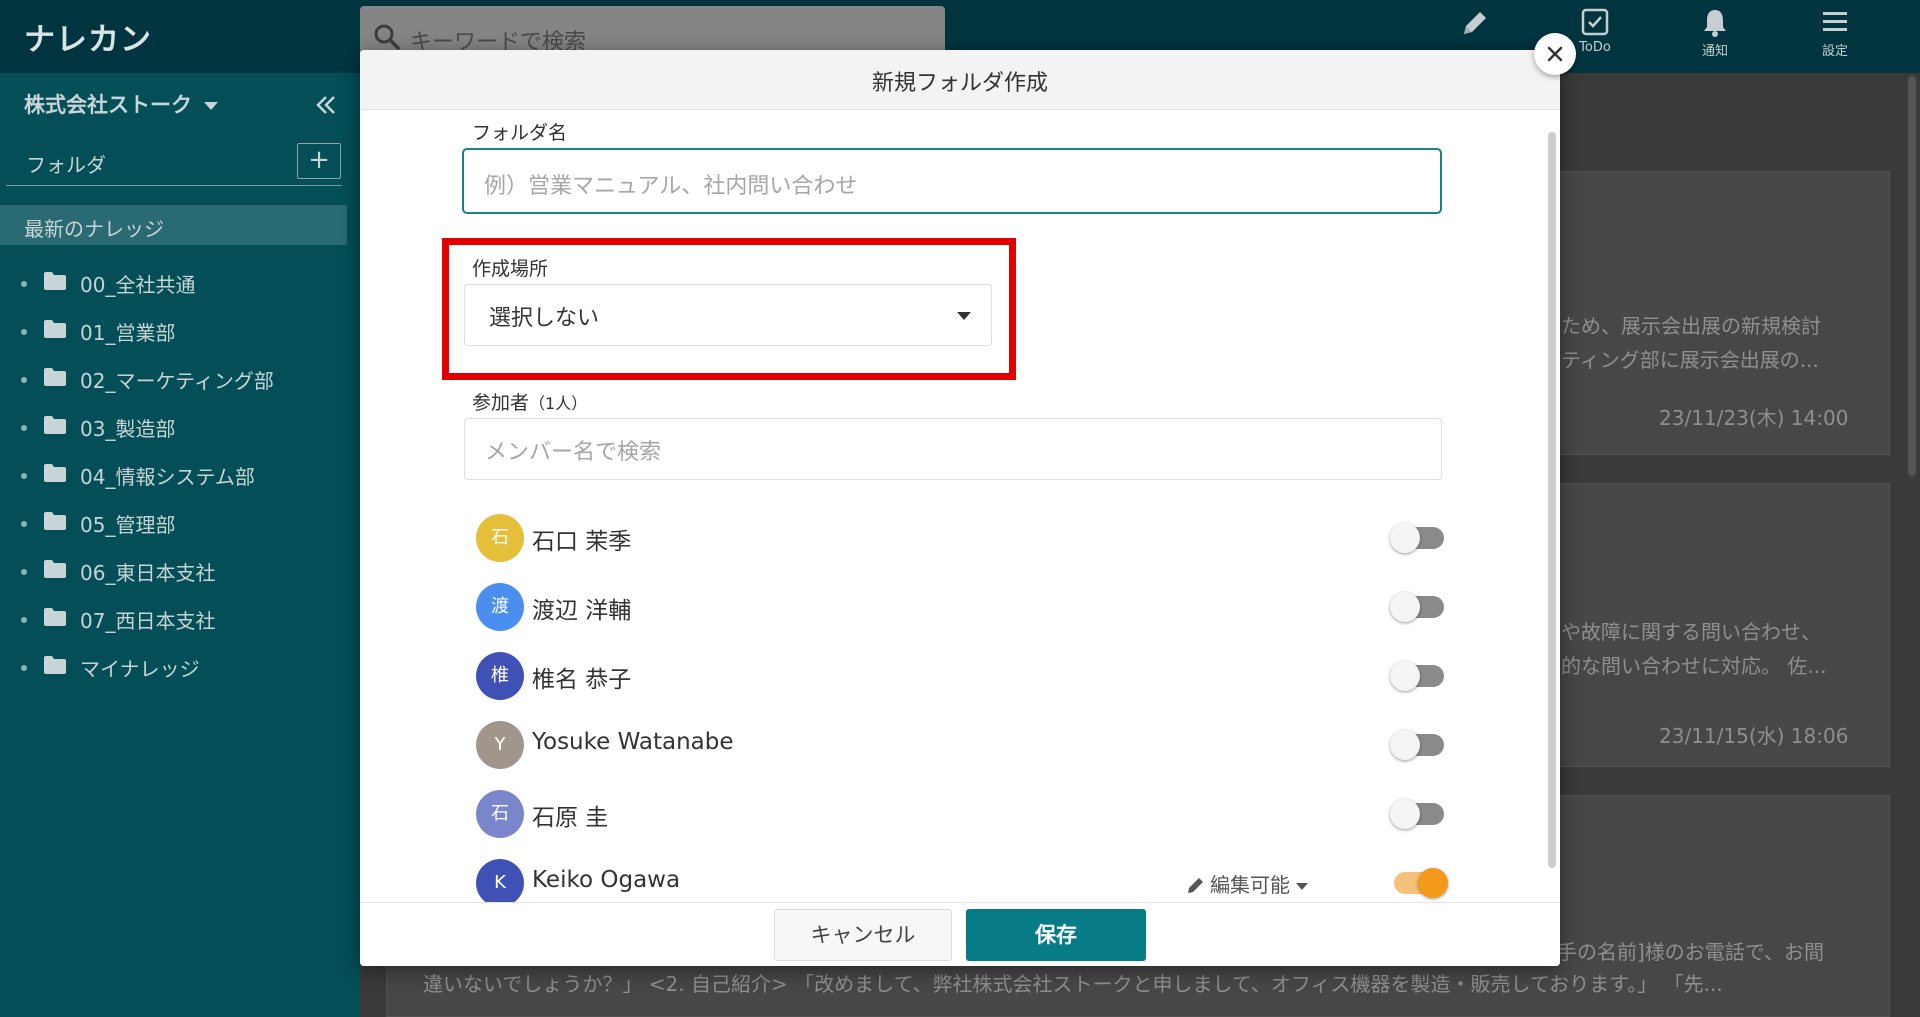  What do you see at coordinates (94, 229) in the screenshot?
I see `recent-knowledge-label: 最新のナレッジ` at bounding box center [94, 229].